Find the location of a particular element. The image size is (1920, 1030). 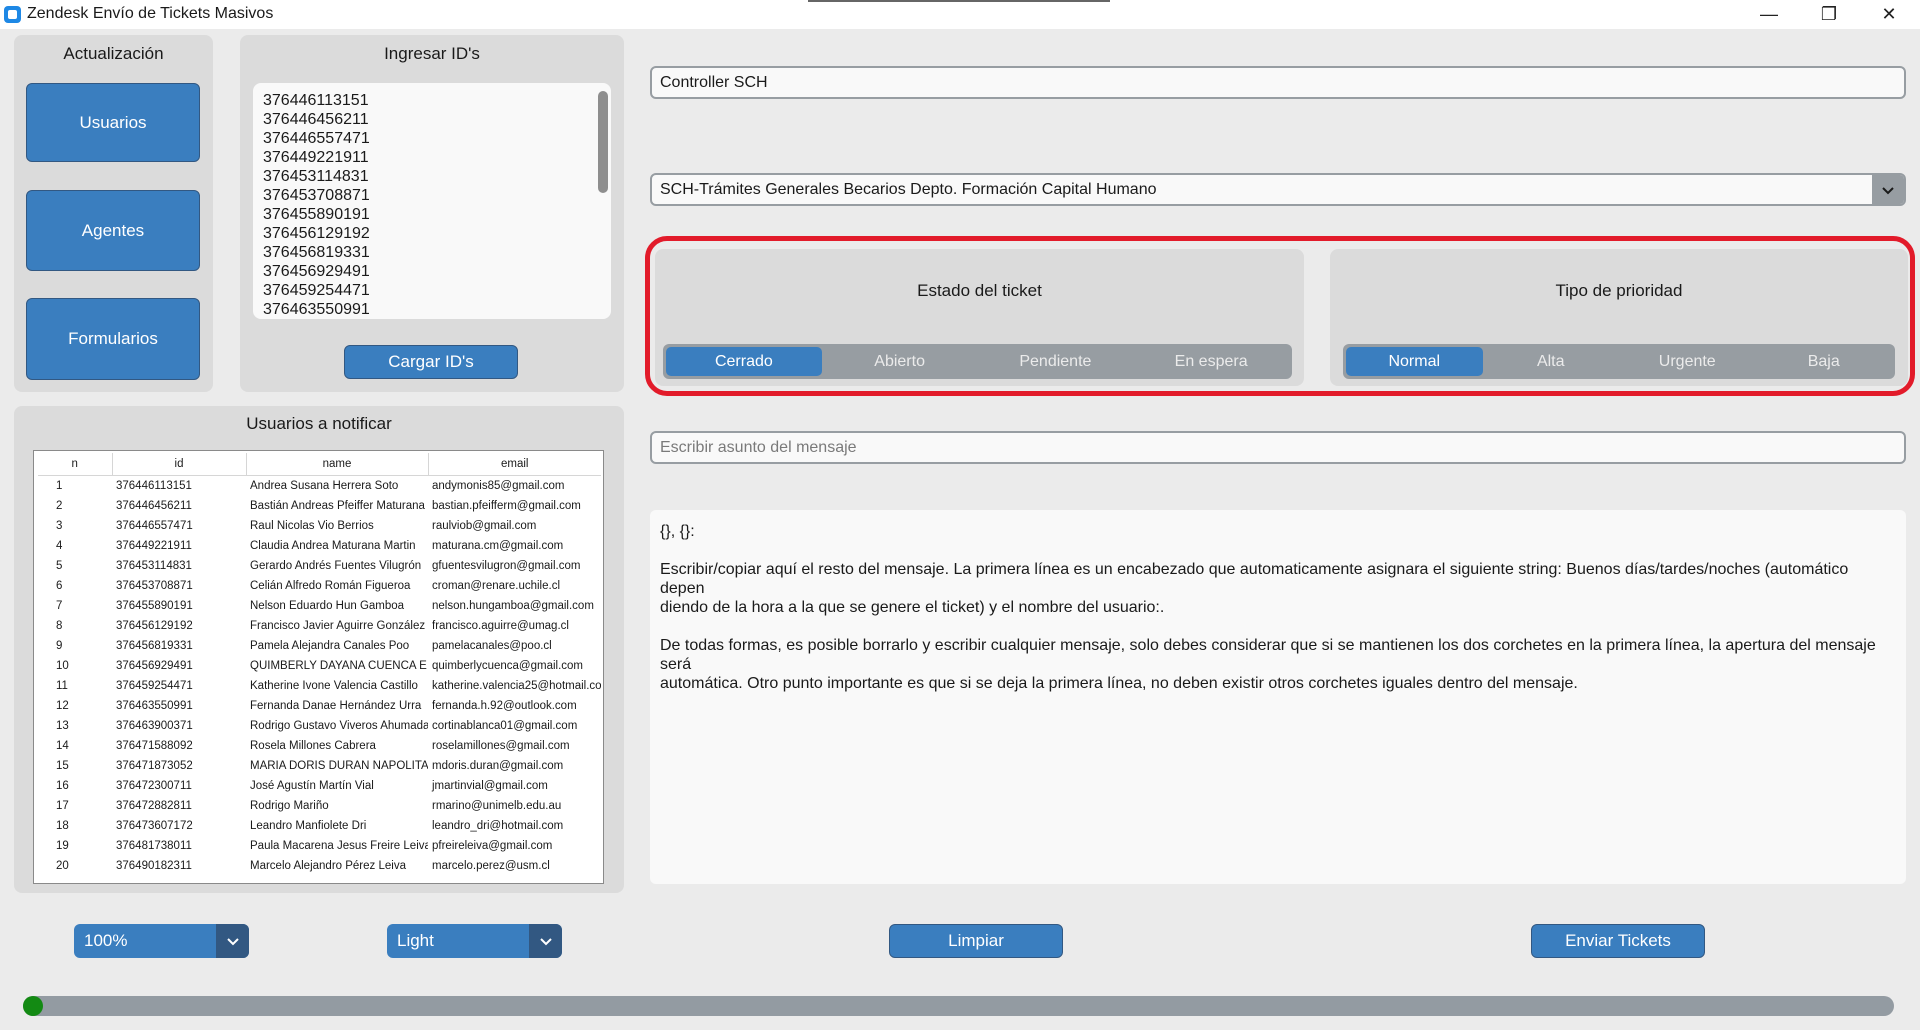

cell-id: 376455890191 is located at coordinates (154, 606).